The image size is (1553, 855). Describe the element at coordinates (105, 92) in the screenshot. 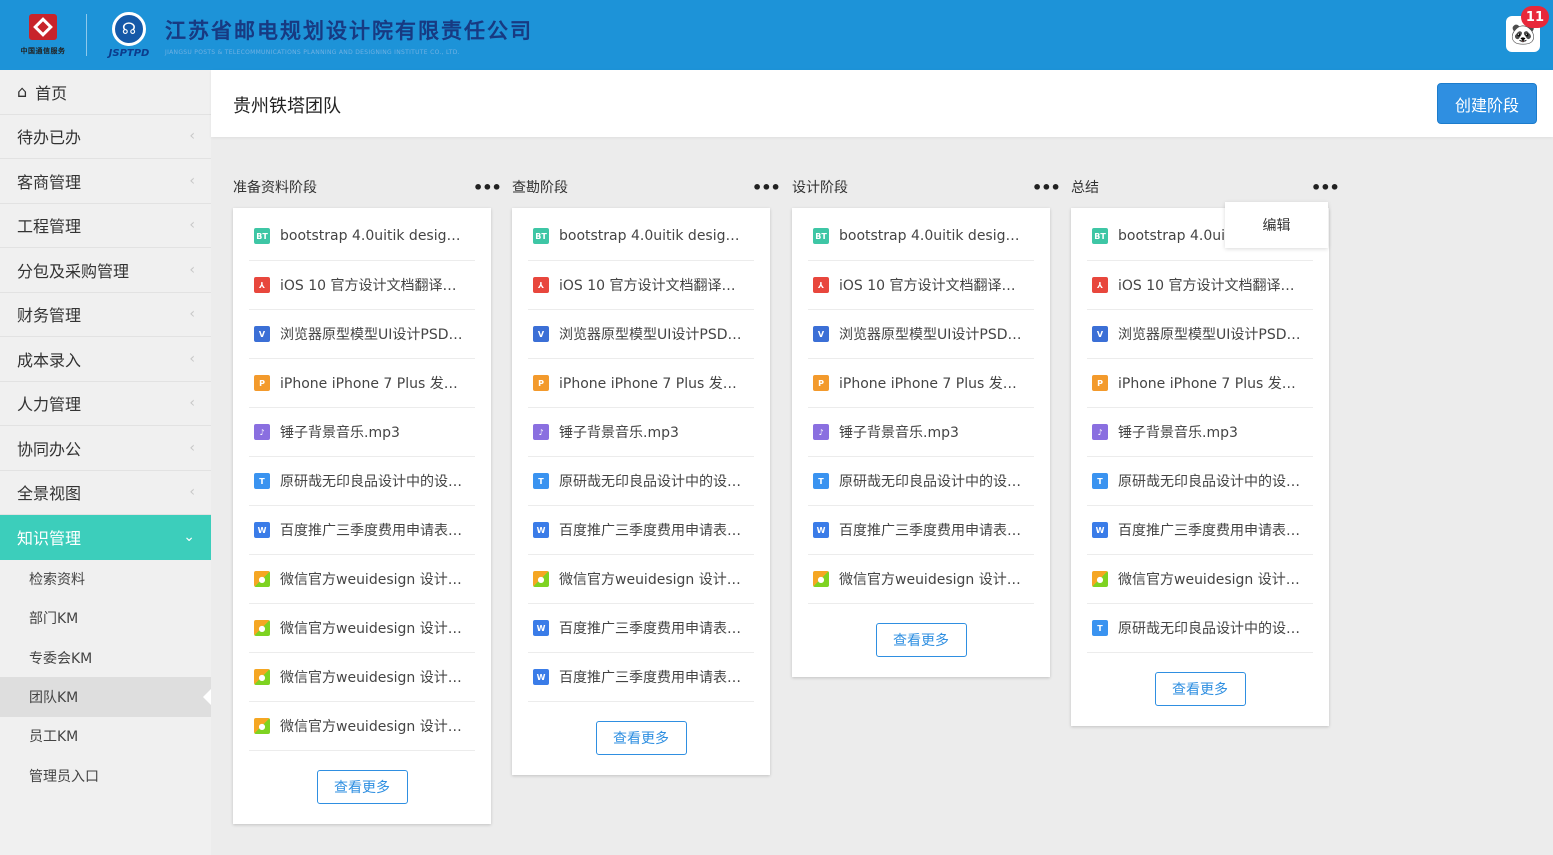

I see `sidebar-item-0: ⌂ 首页` at that location.